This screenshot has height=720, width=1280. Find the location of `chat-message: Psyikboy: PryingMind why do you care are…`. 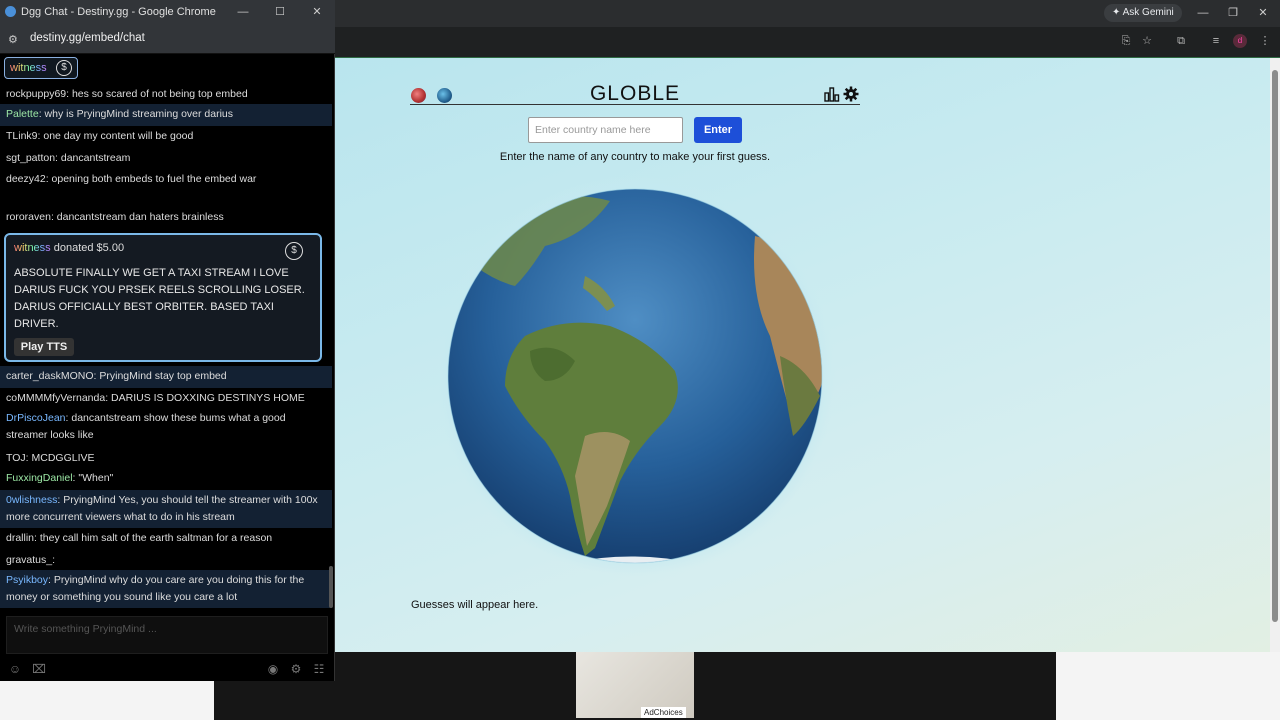

chat-message: Psyikboy: PryingMind why do you care are… is located at coordinates (166, 589).